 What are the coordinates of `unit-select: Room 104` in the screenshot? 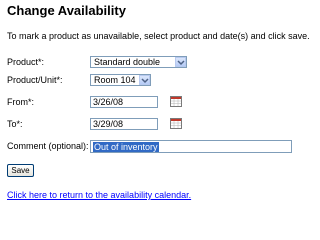 It's located at (120, 80).